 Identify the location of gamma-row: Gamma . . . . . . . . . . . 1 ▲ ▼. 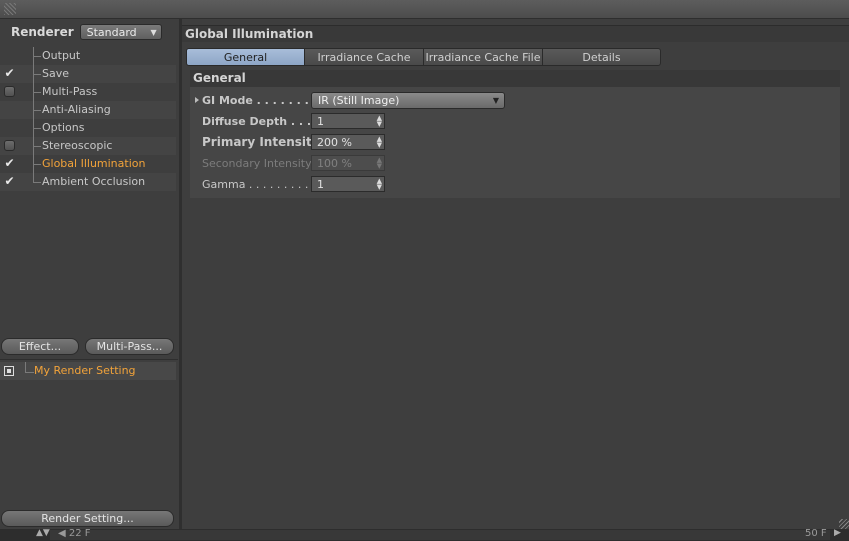
(515, 184).